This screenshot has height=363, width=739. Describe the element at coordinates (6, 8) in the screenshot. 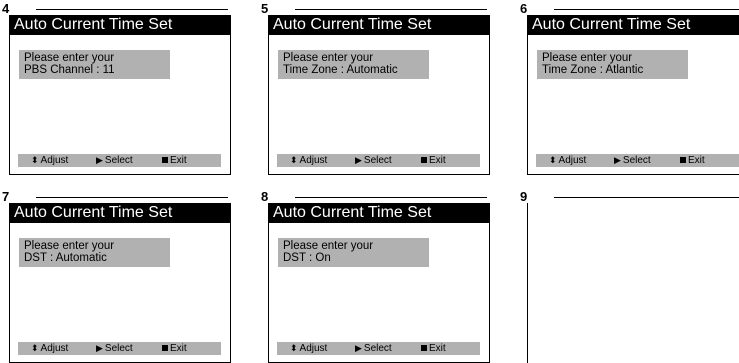

I see `step-number: 4` at that location.